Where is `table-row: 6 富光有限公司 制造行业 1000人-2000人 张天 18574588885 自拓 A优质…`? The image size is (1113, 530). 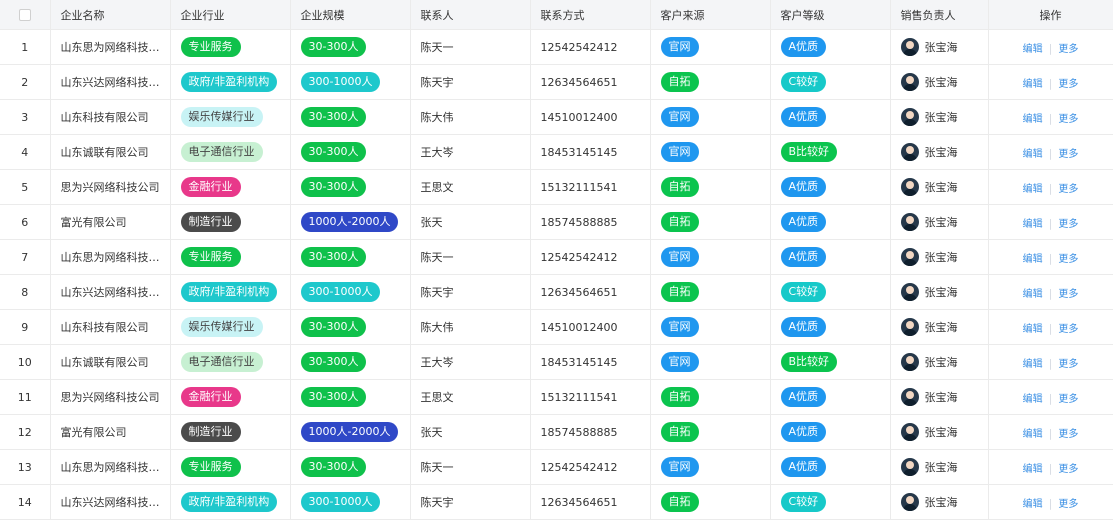 table-row: 6 富光有限公司 制造行业 1000人-2000人 张天 18574588885 自拓 A优质… is located at coordinates (556, 222).